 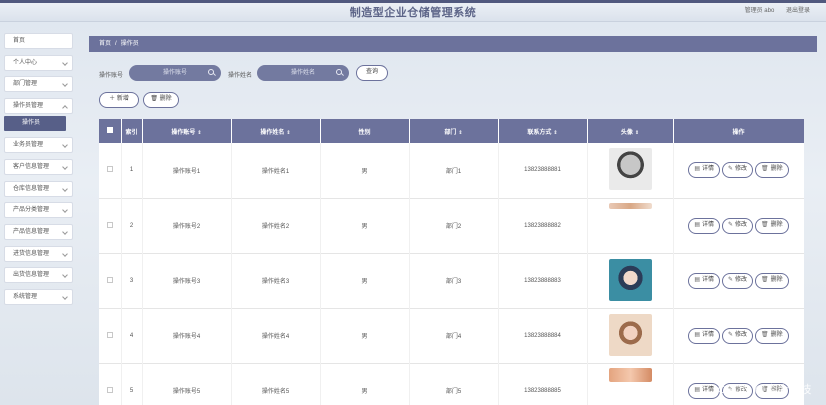 I want to click on sidebar-item-home: 首页, so click(x=38, y=41).